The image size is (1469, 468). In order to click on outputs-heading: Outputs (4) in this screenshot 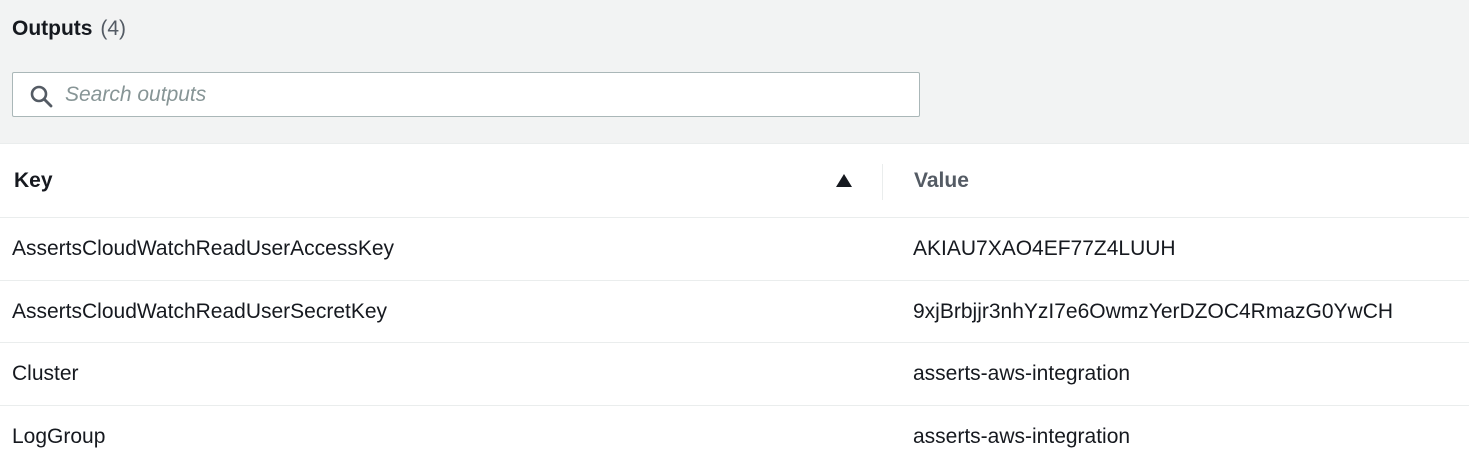, I will do `click(69, 29)`.